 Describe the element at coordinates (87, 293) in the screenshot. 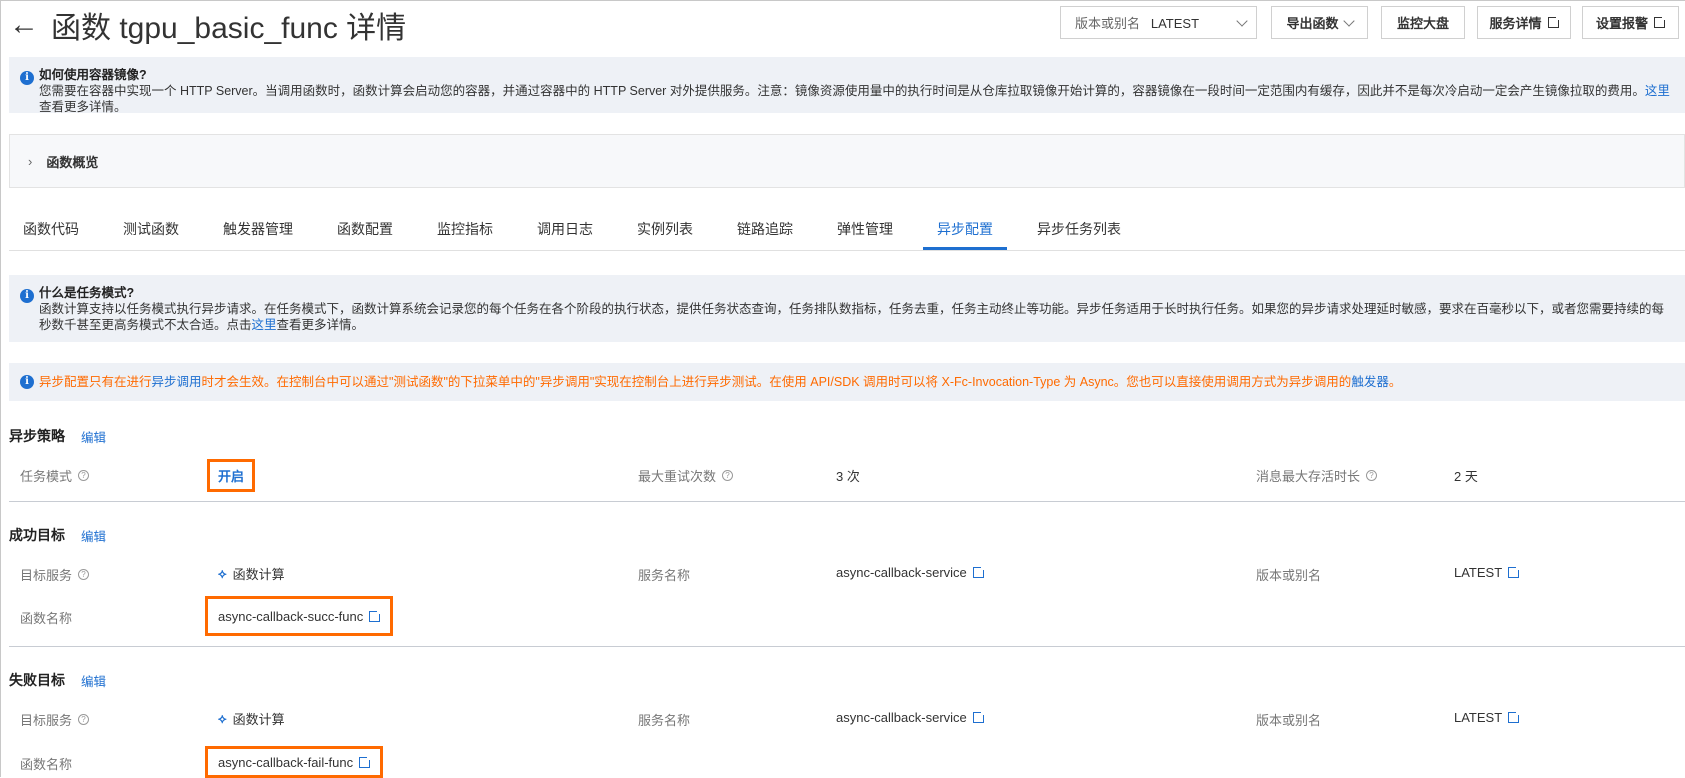

I see `info-title: 什么是任务模式?` at that location.